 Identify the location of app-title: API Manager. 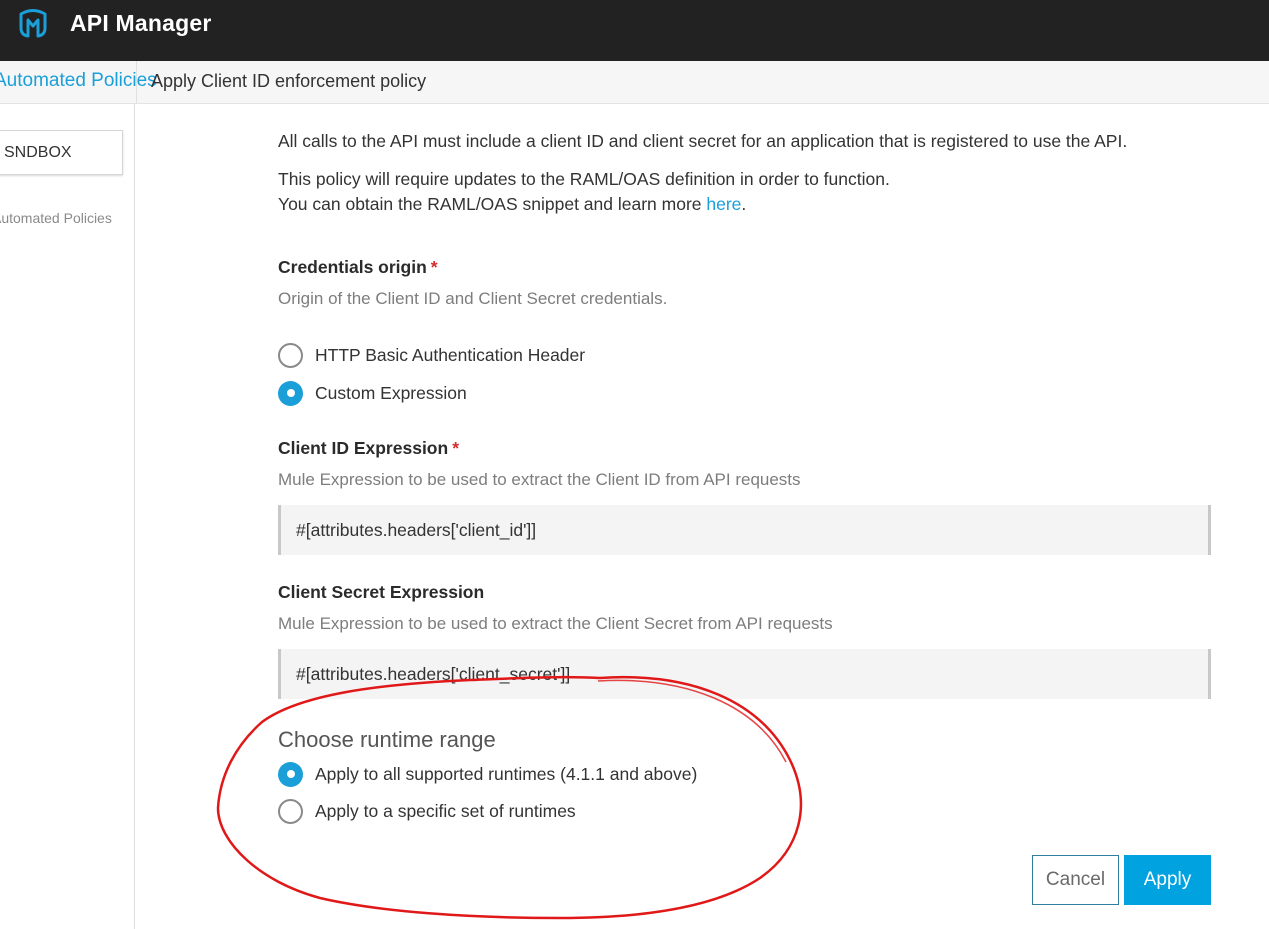
(141, 23).